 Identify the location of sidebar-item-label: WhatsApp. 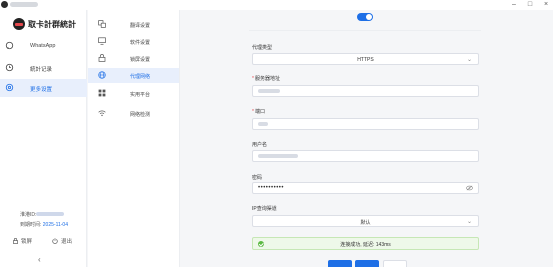
(43, 46).